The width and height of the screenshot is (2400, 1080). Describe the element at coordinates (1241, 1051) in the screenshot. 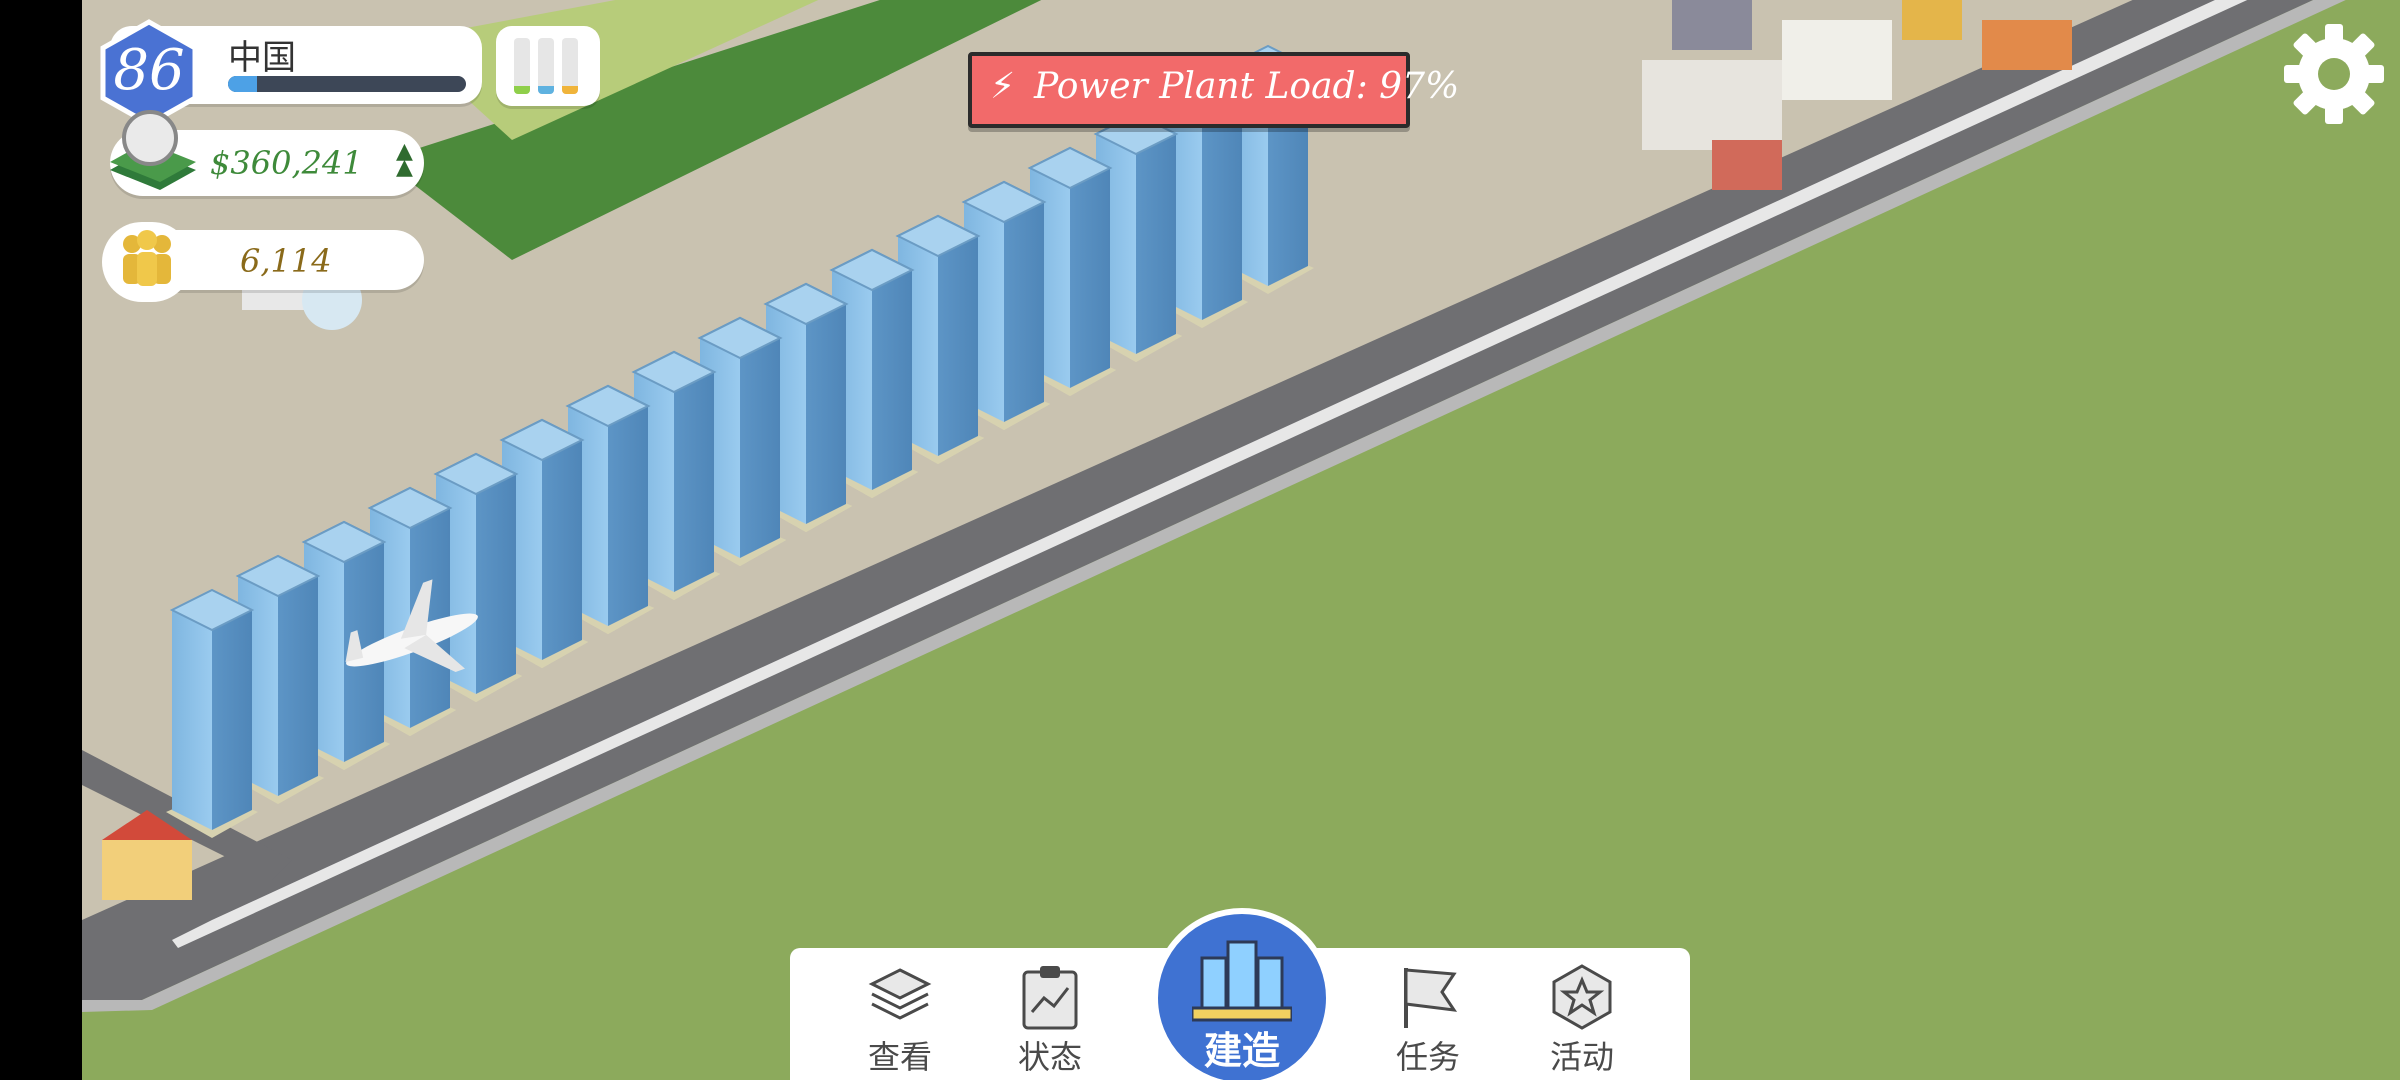

I see `nav-build-label: 建造` at that location.